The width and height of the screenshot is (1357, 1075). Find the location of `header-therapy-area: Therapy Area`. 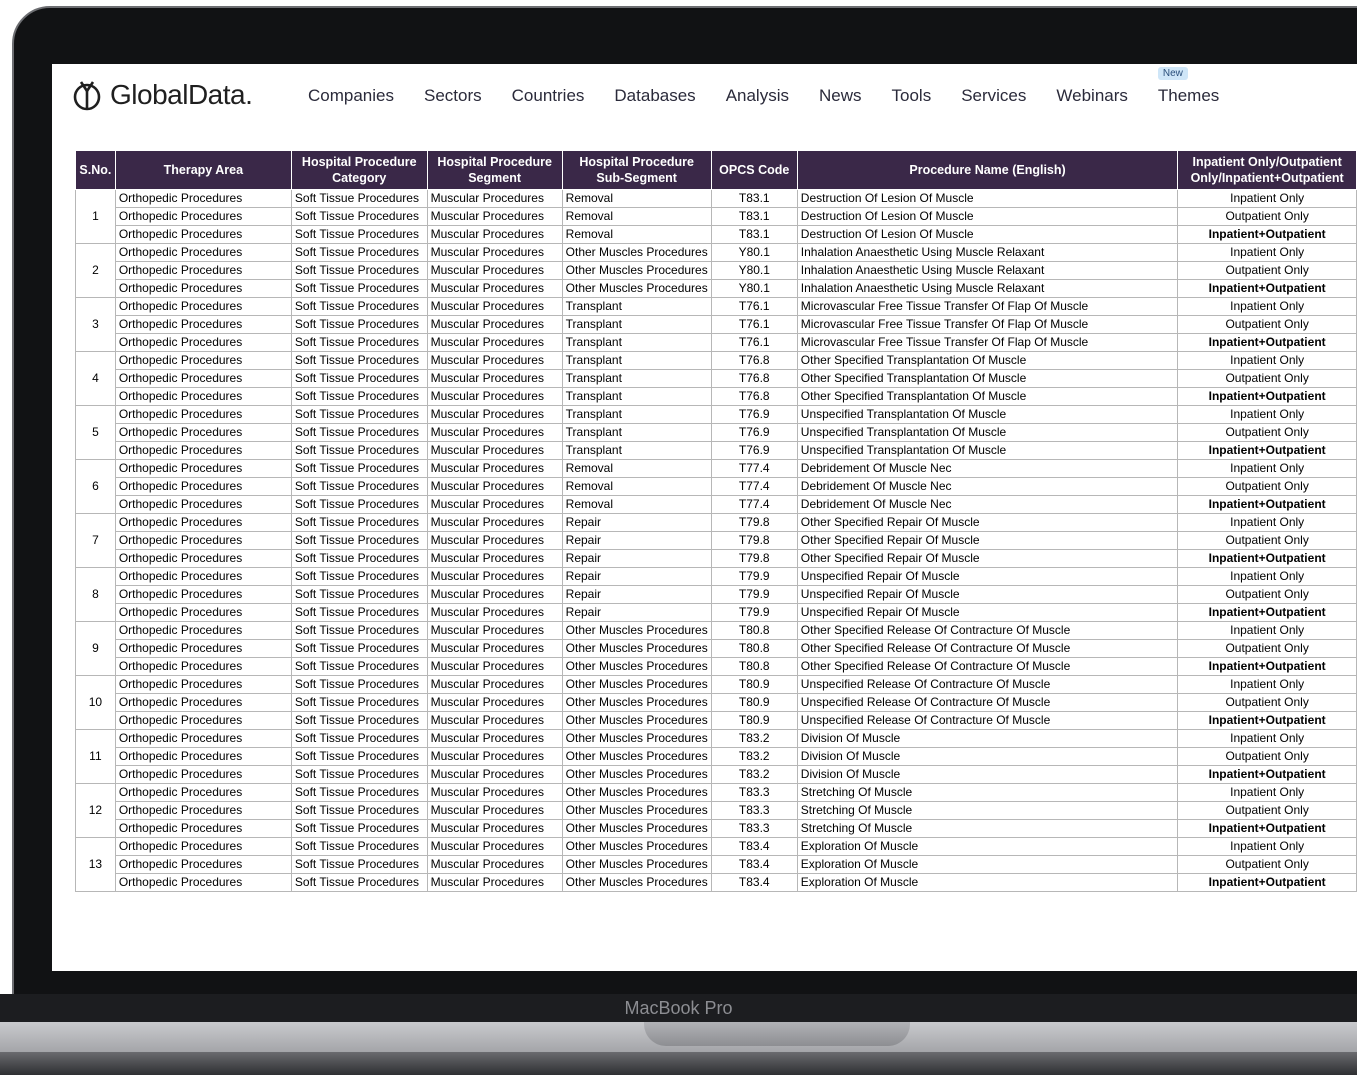

header-therapy-area: Therapy Area is located at coordinates (203, 170).